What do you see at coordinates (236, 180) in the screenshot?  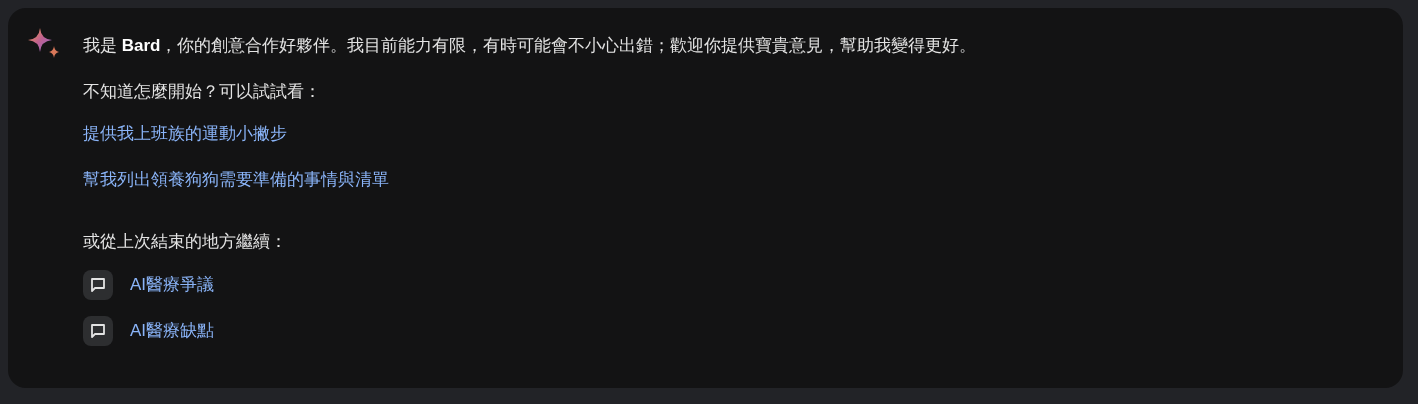 I see `suggestion-link: 幫我列出領養狗狗需要準備的事情與清單` at bounding box center [236, 180].